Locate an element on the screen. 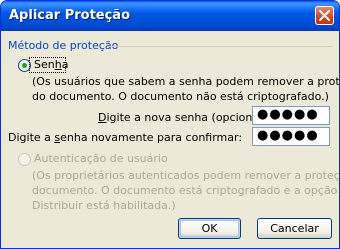 The height and width of the screenshot is (249, 340). close-icon is located at coordinates (324, 15).